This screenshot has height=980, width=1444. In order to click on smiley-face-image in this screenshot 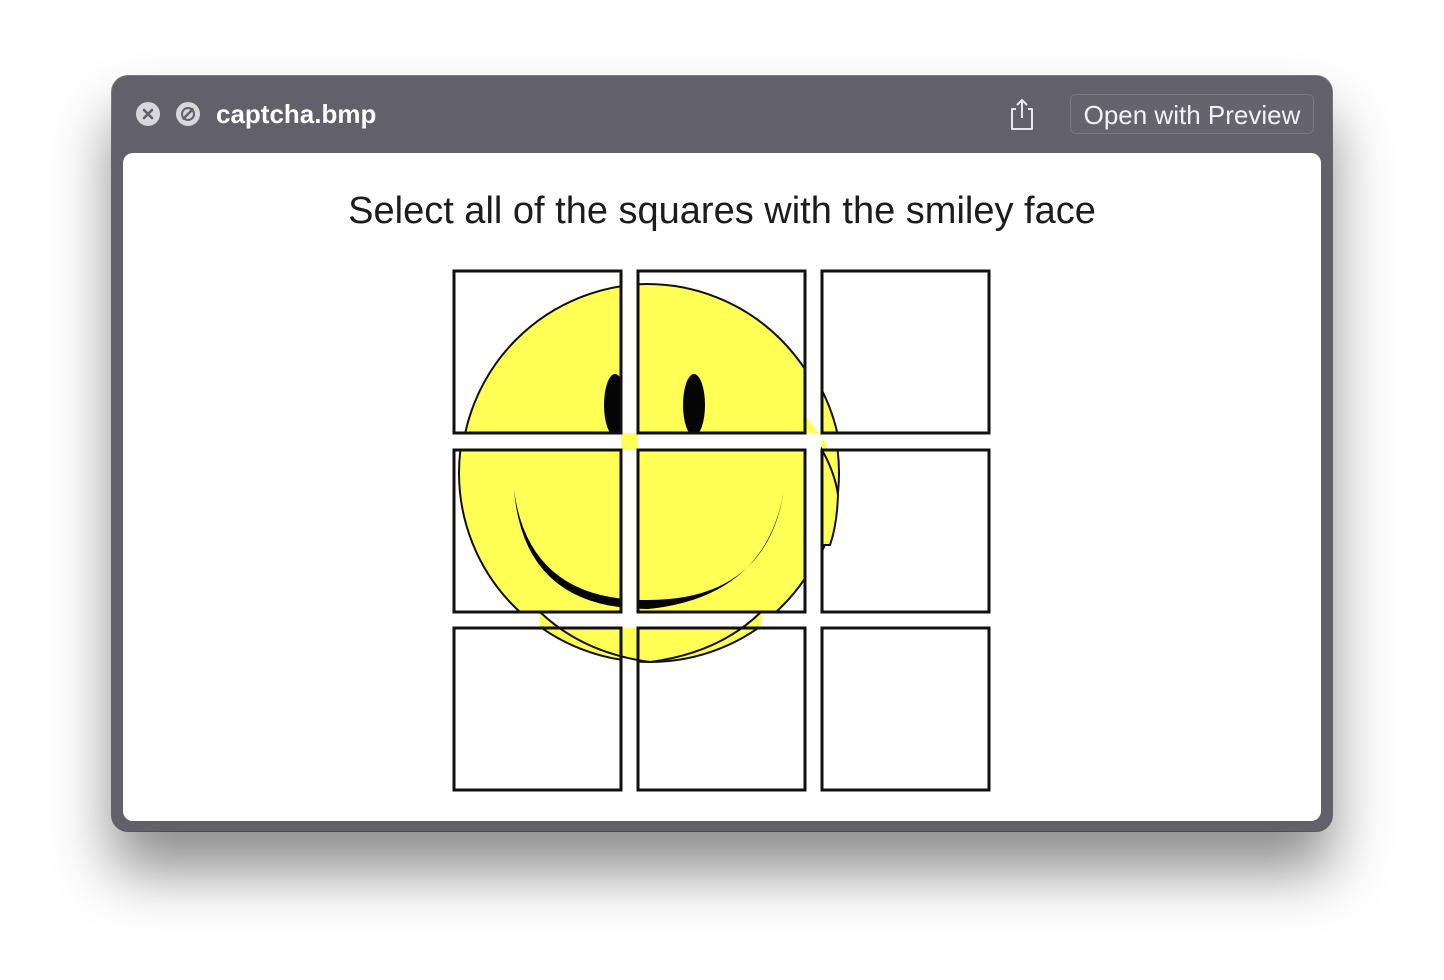, I will do `click(650, 473)`.